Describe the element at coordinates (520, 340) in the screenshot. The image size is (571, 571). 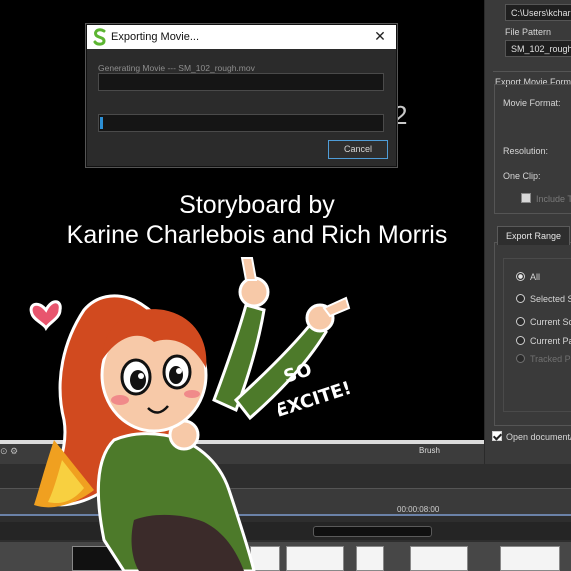
I see `radio-current-panel` at that location.